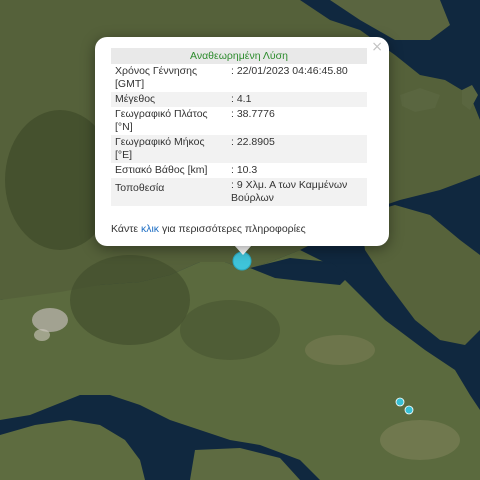 Image resolution: width=480 pixels, height=480 pixels. I want to click on popup-tip, so click(243, 250).